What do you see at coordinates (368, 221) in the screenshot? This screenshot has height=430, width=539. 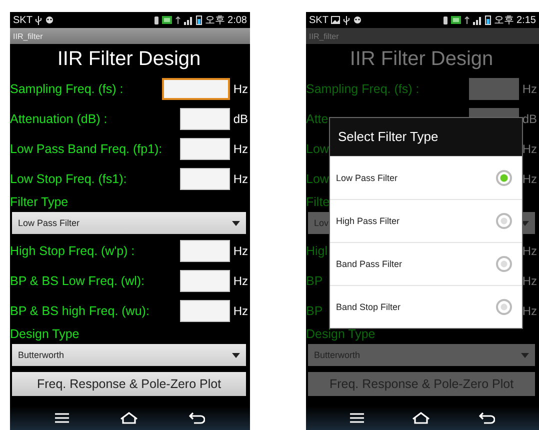 I see `option-label: High Pass Filter` at bounding box center [368, 221].